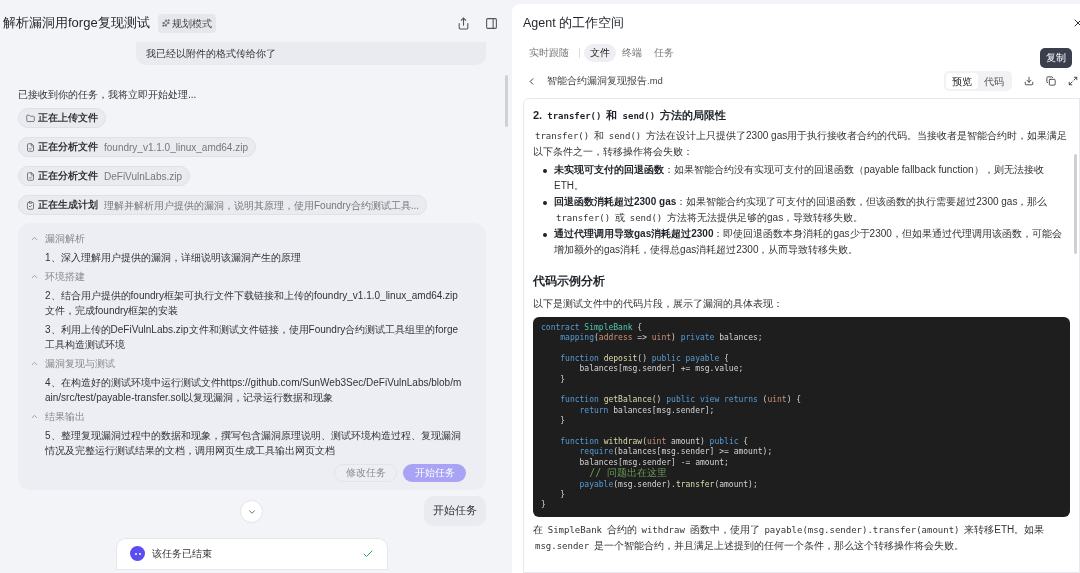 Image resolution: width=1080 pixels, height=573 pixels. Describe the element at coordinates (630, 115) in the screenshot. I see `section-heading: 2. transfer() 和 send() 方法的局限性` at that location.